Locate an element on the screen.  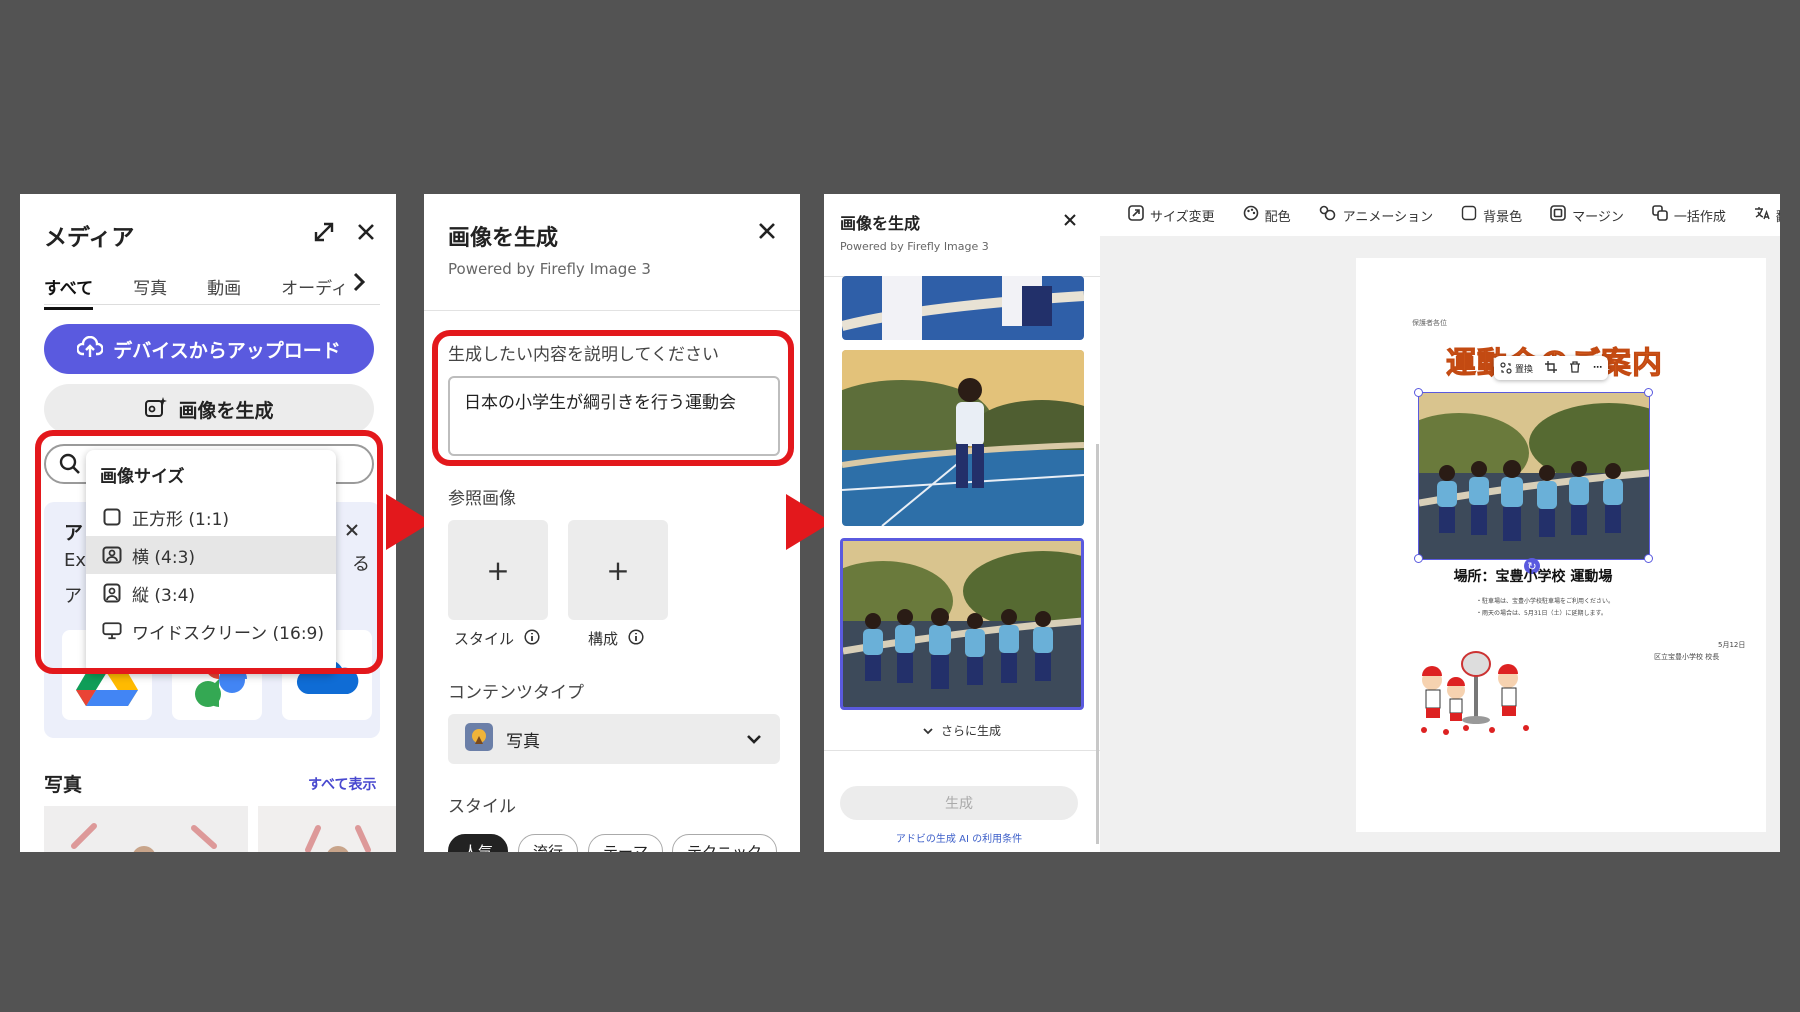
generate-more-label: さらに生成 is located at coordinates (970, 731).